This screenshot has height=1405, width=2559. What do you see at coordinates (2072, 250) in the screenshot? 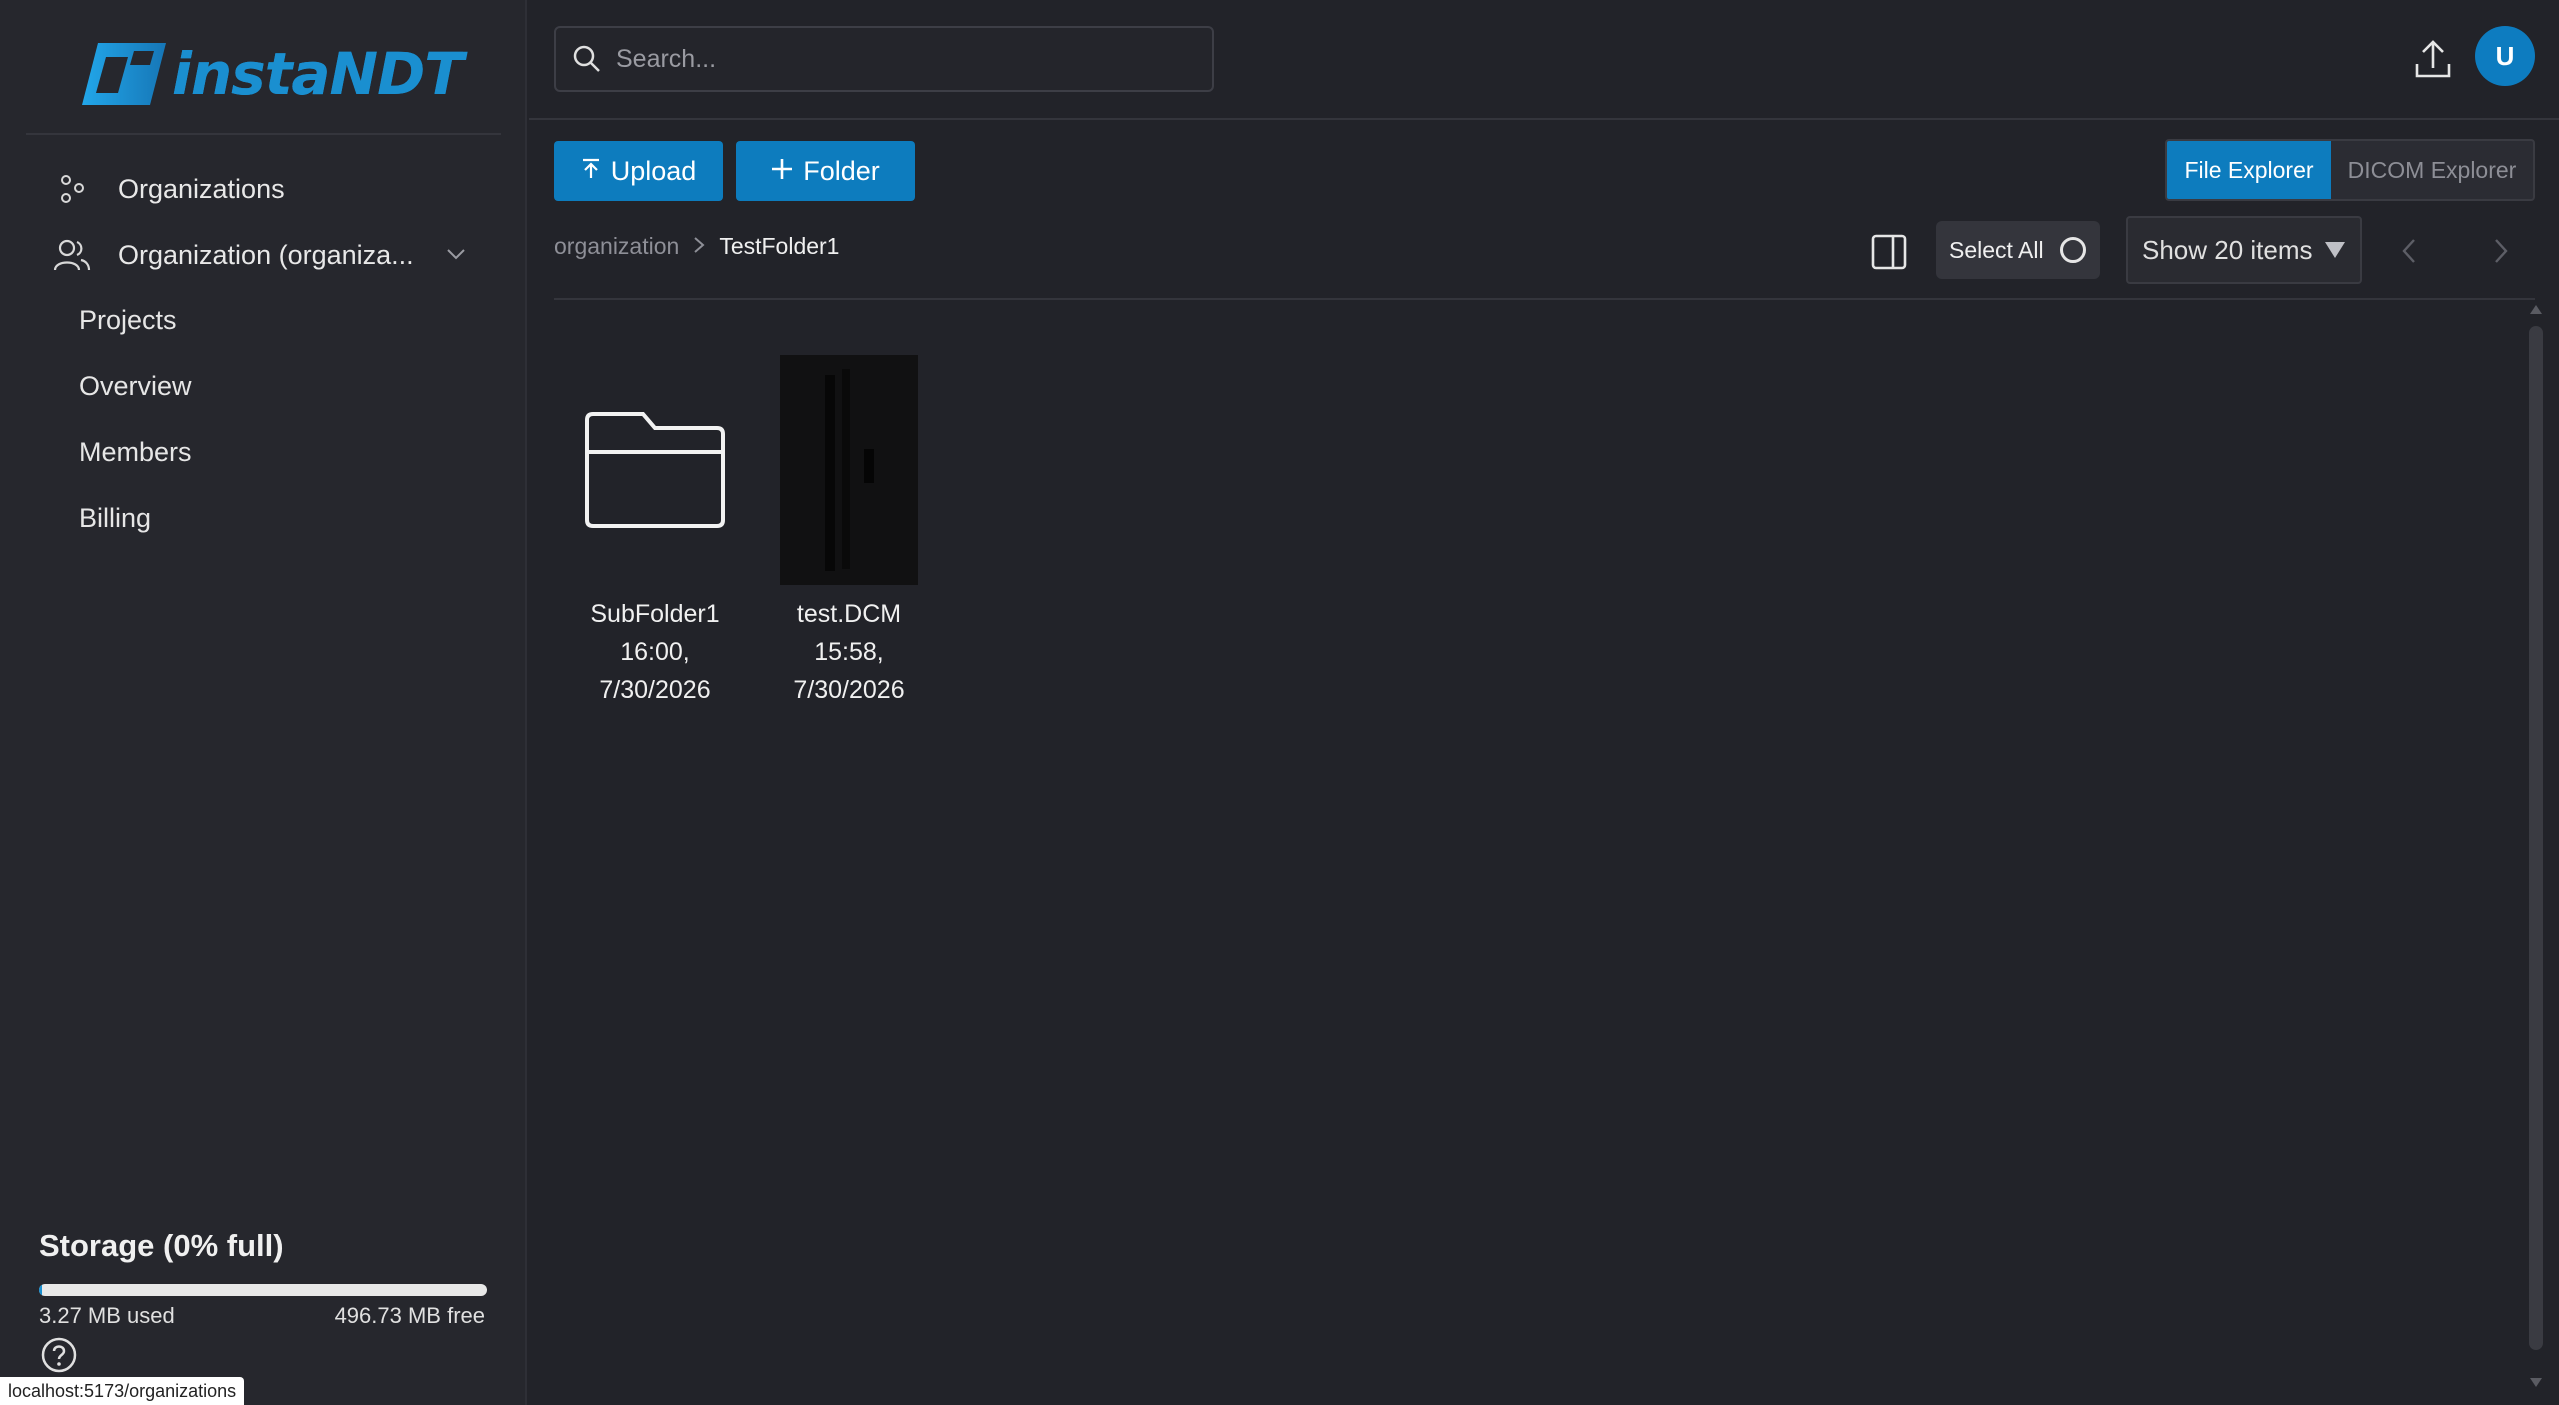
I see `radio-circle-icon` at bounding box center [2072, 250].